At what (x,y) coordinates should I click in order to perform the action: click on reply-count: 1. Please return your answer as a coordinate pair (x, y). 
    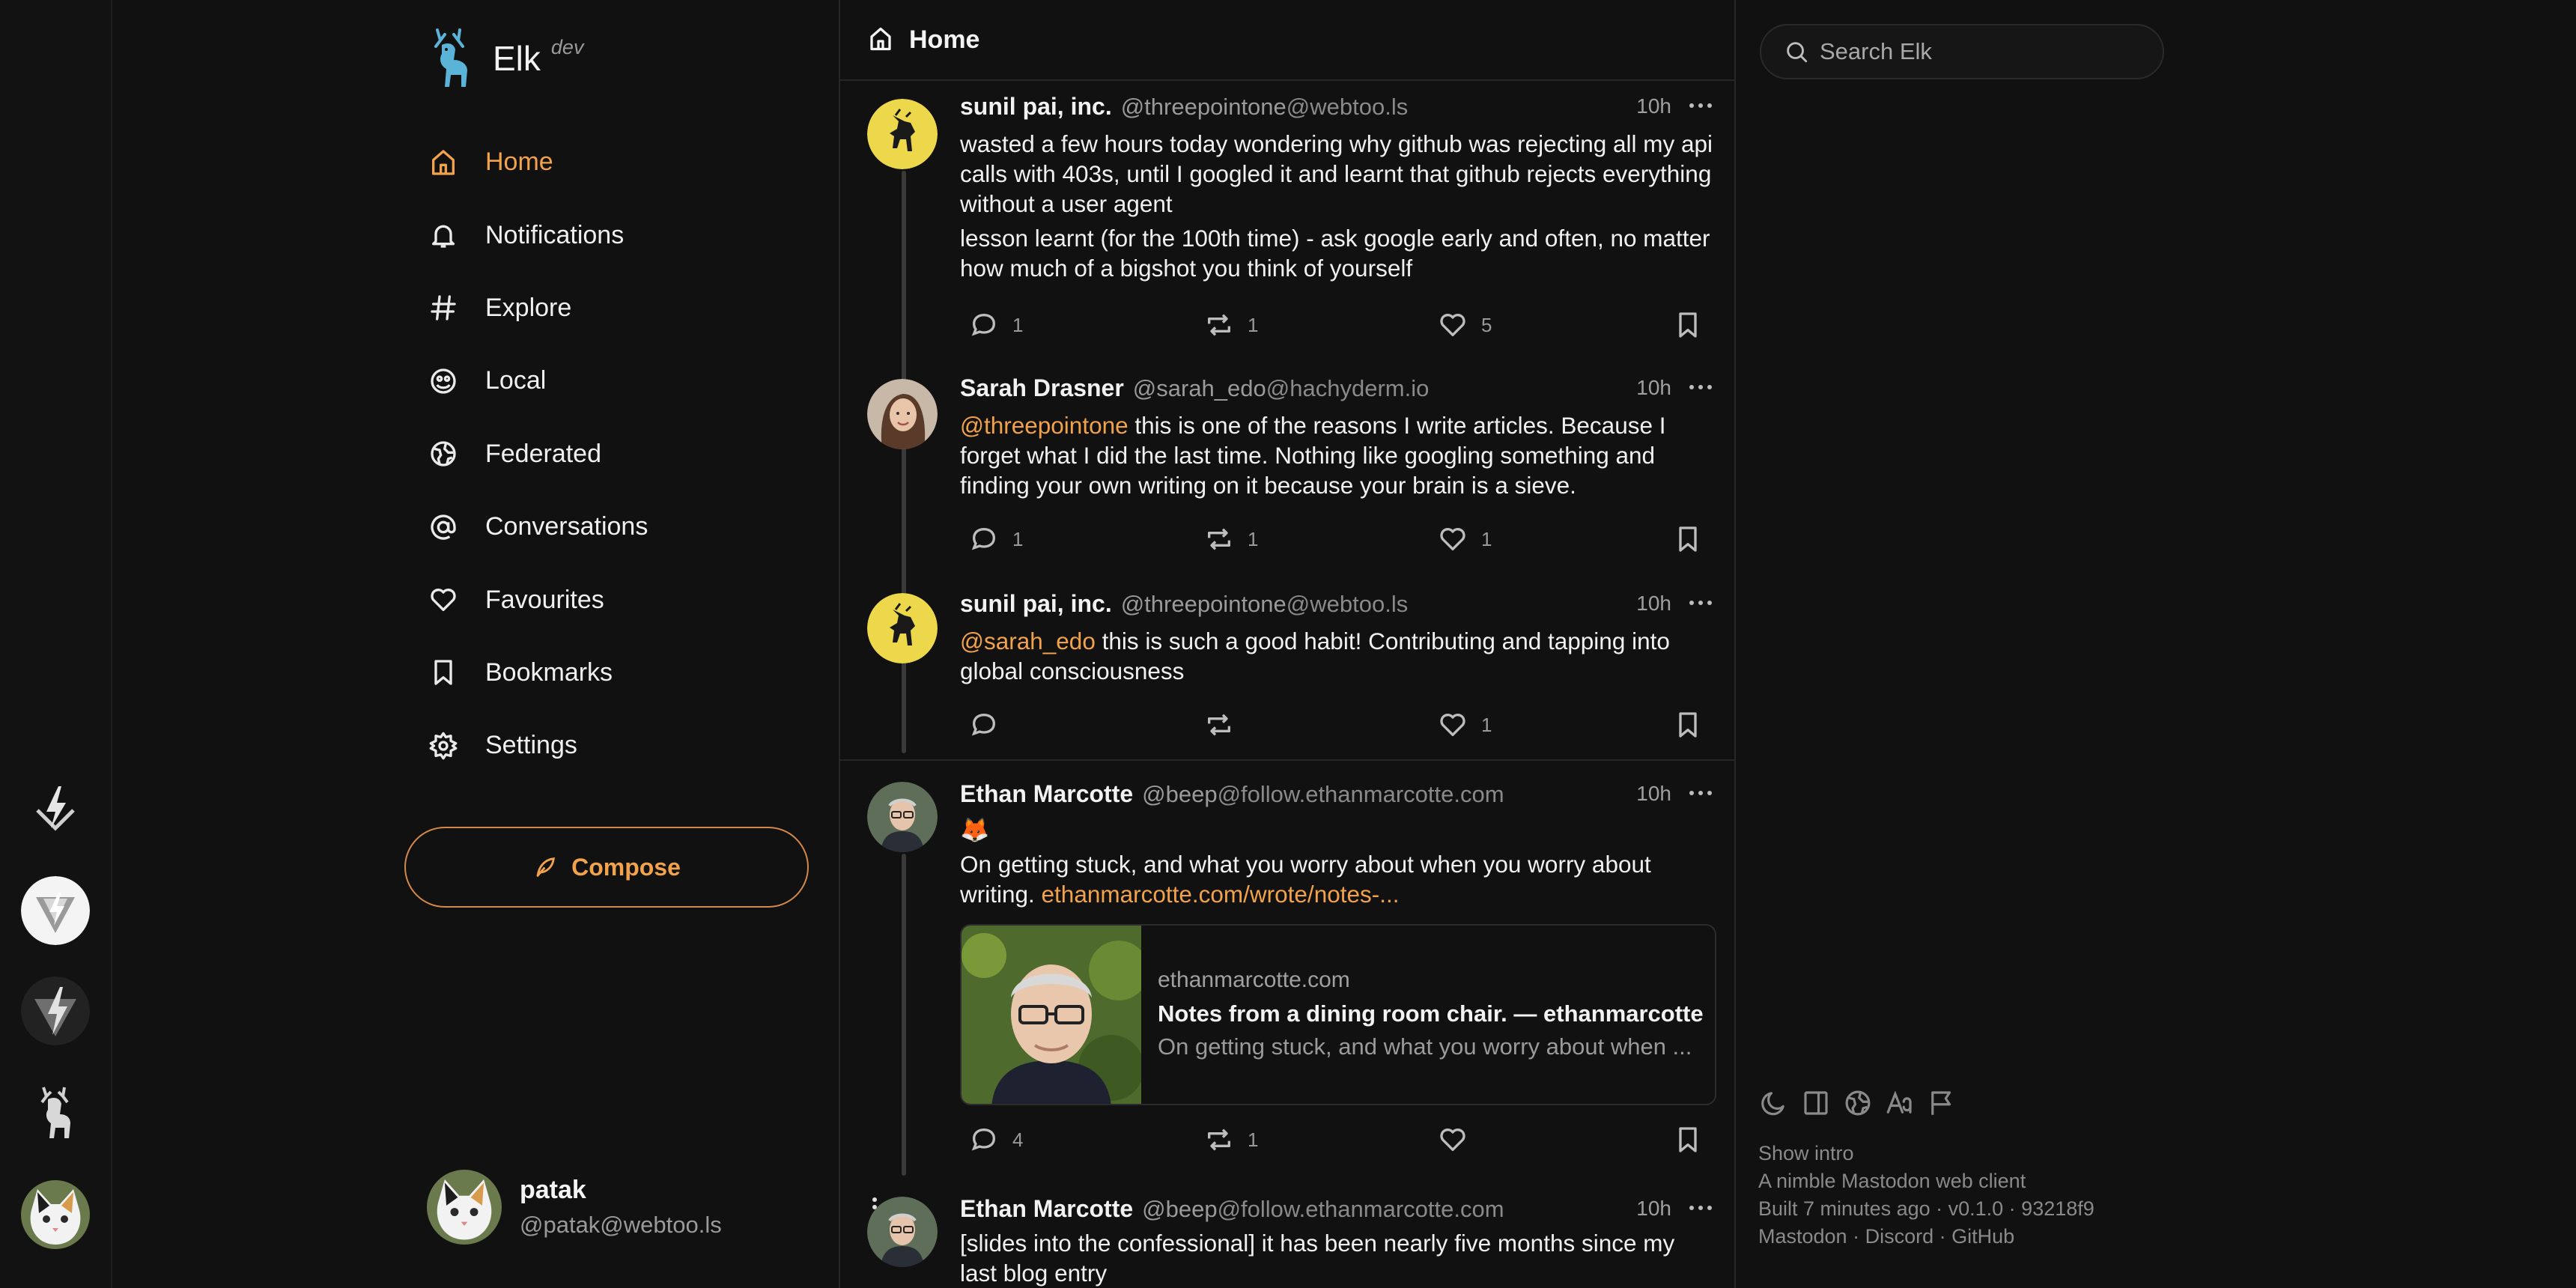
    Looking at the image, I should click on (1018, 324).